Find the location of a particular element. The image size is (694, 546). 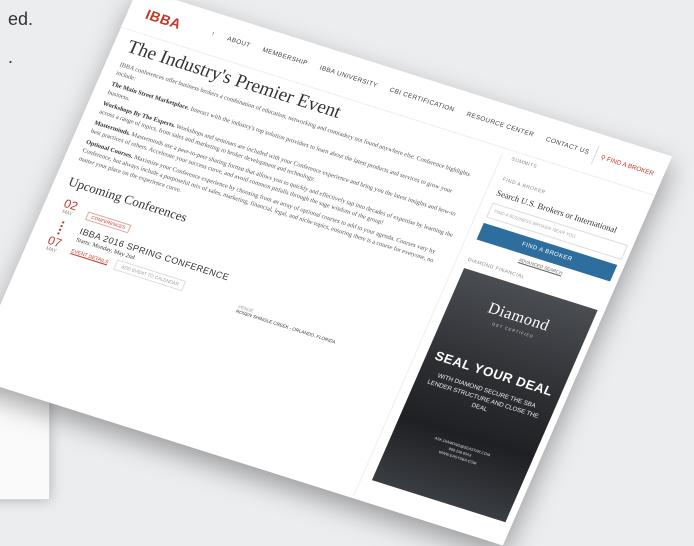

ibba-logo: IBBA is located at coordinates (163, 19).